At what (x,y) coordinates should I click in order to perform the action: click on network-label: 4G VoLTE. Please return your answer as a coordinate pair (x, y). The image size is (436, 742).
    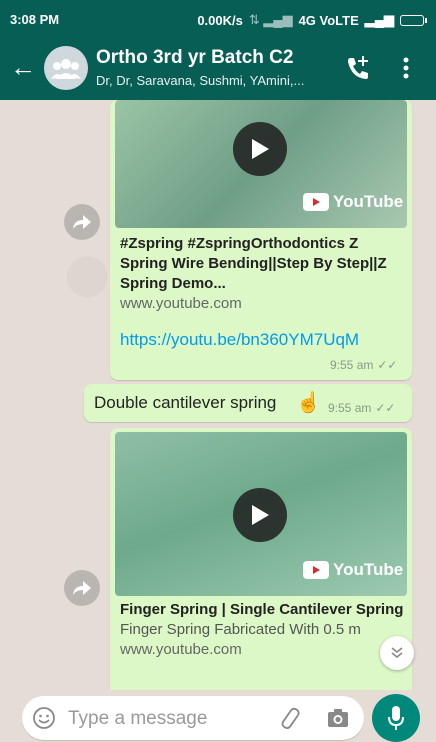
    Looking at the image, I should click on (328, 20).